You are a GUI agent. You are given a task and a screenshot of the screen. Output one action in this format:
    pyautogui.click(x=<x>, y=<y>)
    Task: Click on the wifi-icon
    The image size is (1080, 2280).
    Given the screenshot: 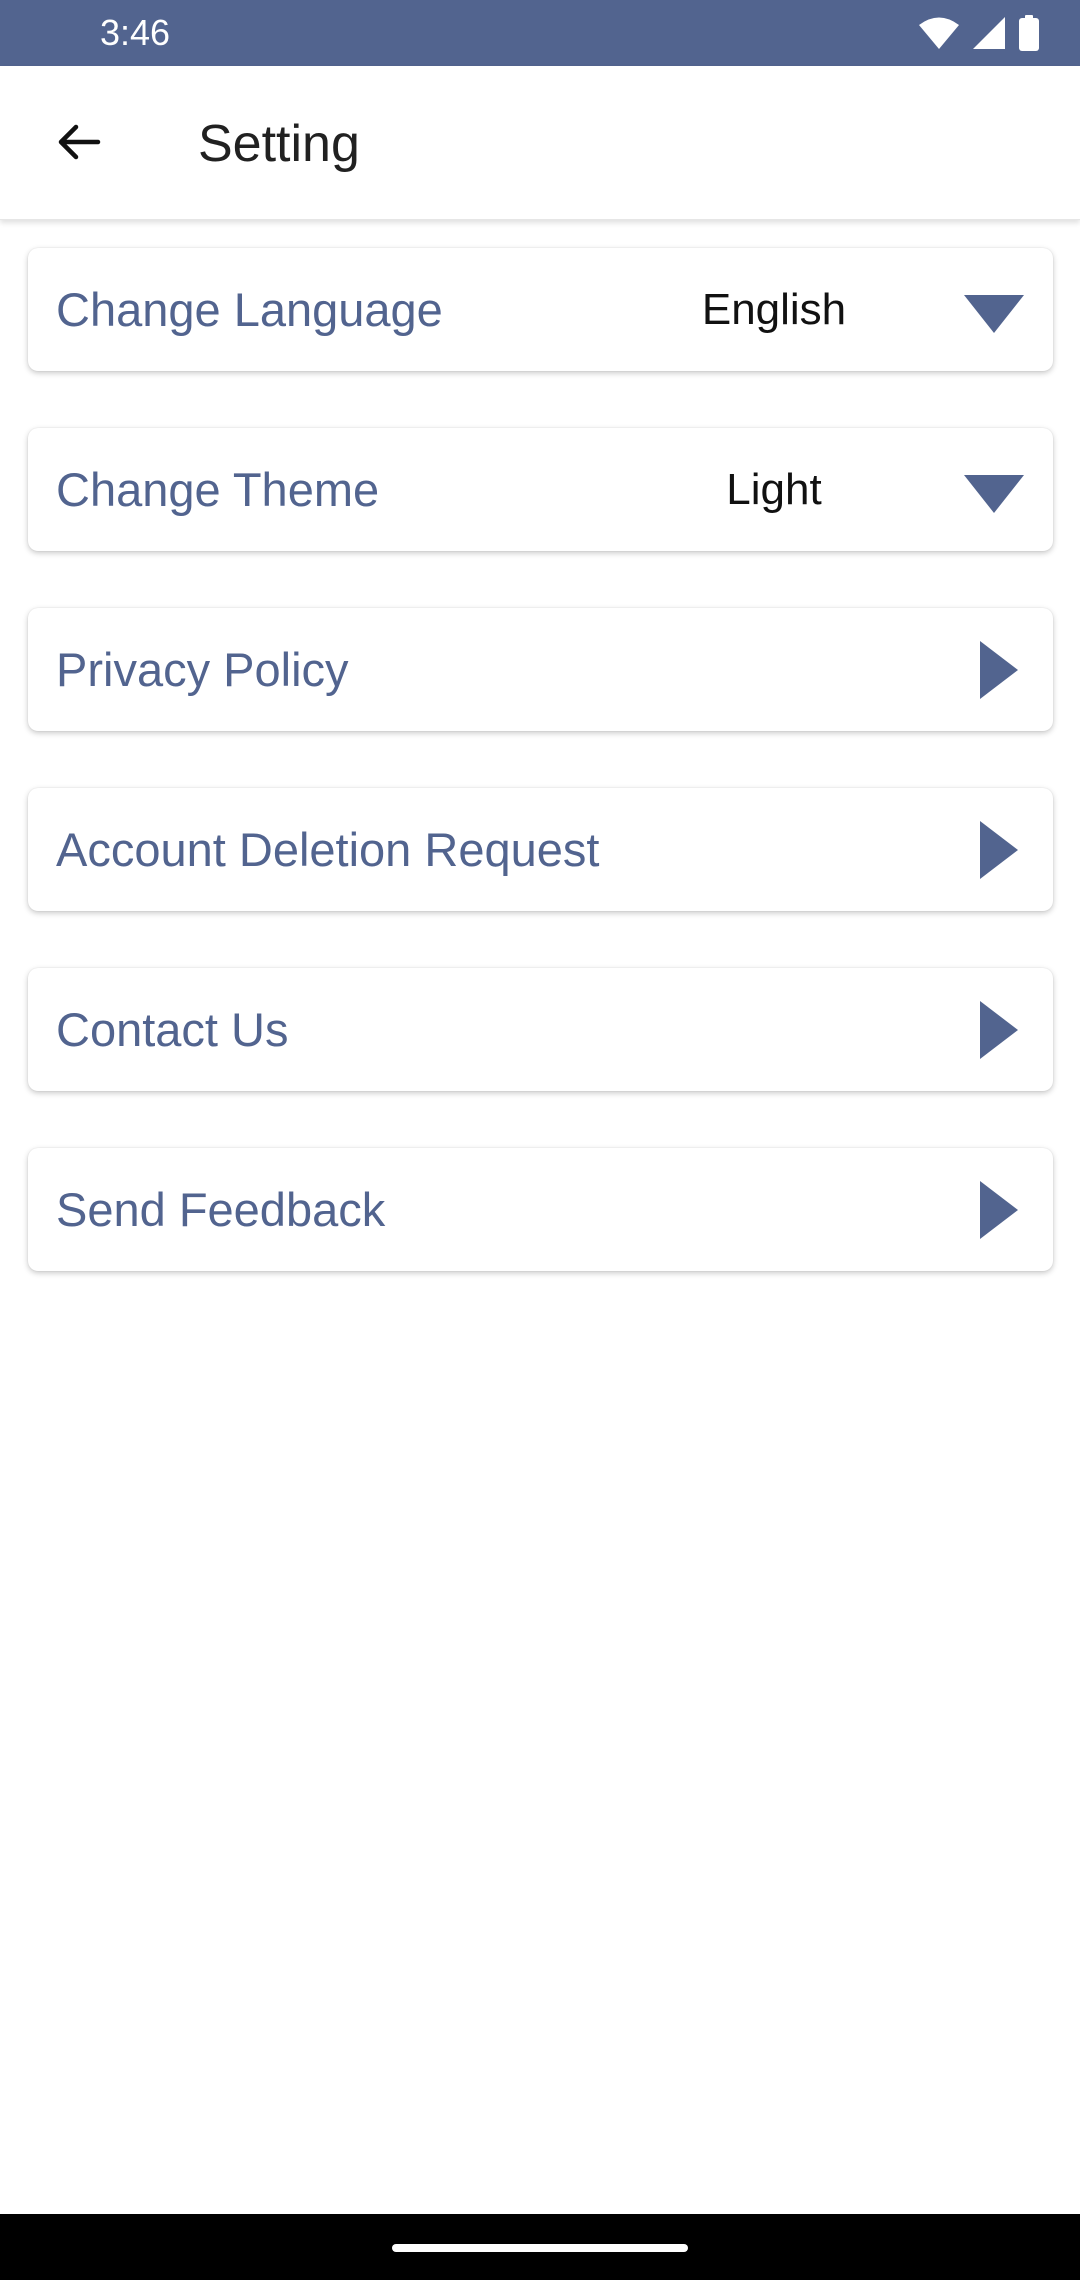 What is the action you would take?
    pyautogui.click(x=939, y=33)
    